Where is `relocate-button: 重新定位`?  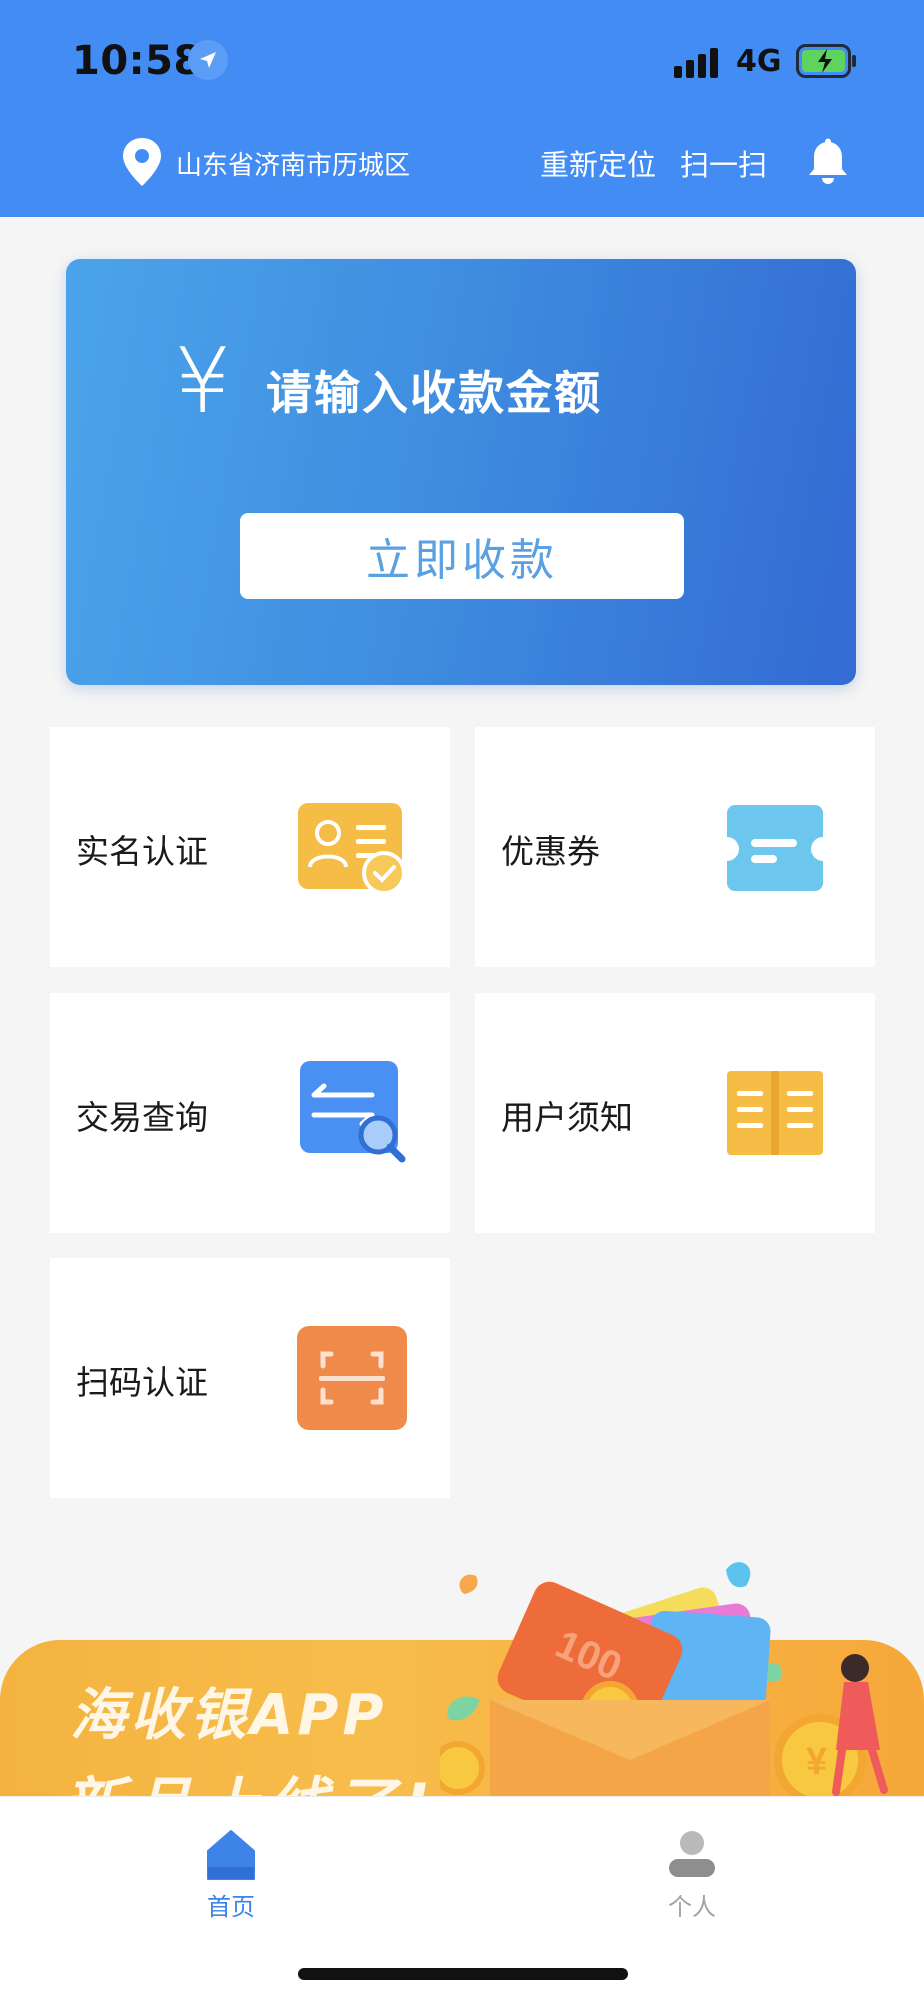
relocate-button: 重新定位 is located at coordinates (598, 163).